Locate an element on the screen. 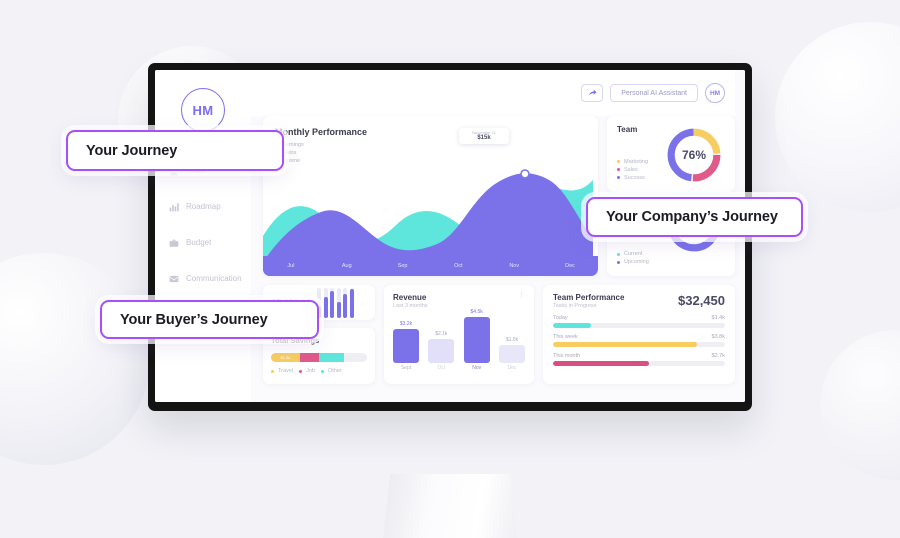 This screenshot has height=538, width=900. tooltip-value: $15k is located at coordinates (484, 138).